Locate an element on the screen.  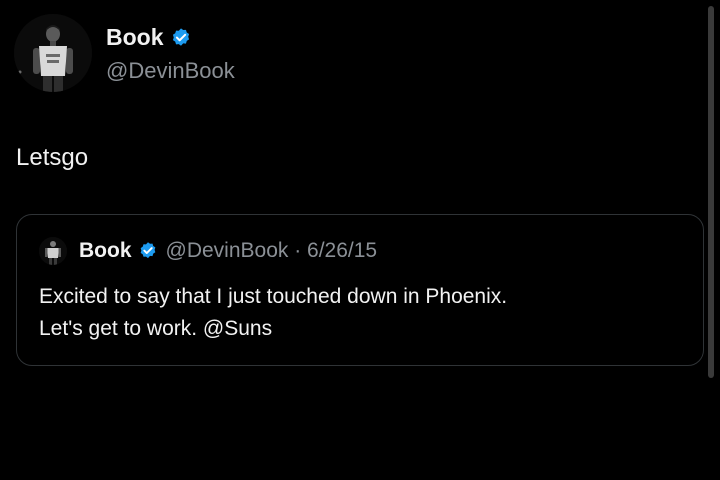
scrollbar is located at coordinates (711, 192).